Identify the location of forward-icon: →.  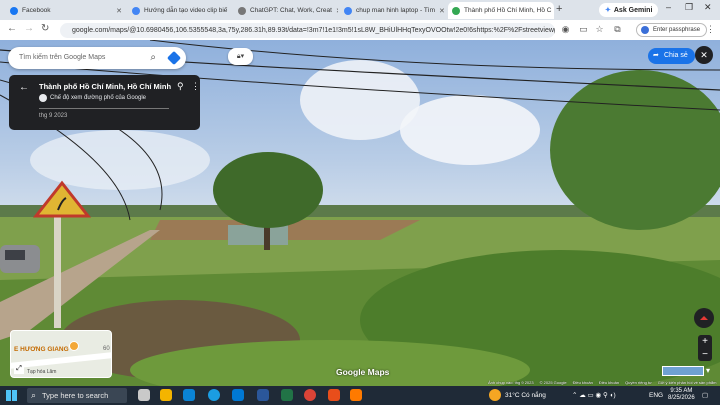
(29, 28).